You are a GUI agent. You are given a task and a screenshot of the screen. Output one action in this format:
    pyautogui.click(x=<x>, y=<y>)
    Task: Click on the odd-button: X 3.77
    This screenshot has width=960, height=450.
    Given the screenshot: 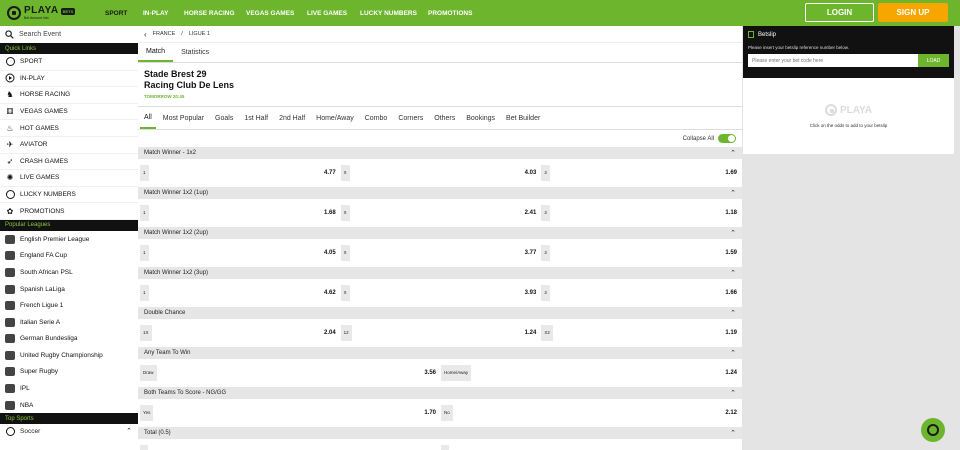 What is the action you would take?
    pyautogui.click(x=440, y=252)
    